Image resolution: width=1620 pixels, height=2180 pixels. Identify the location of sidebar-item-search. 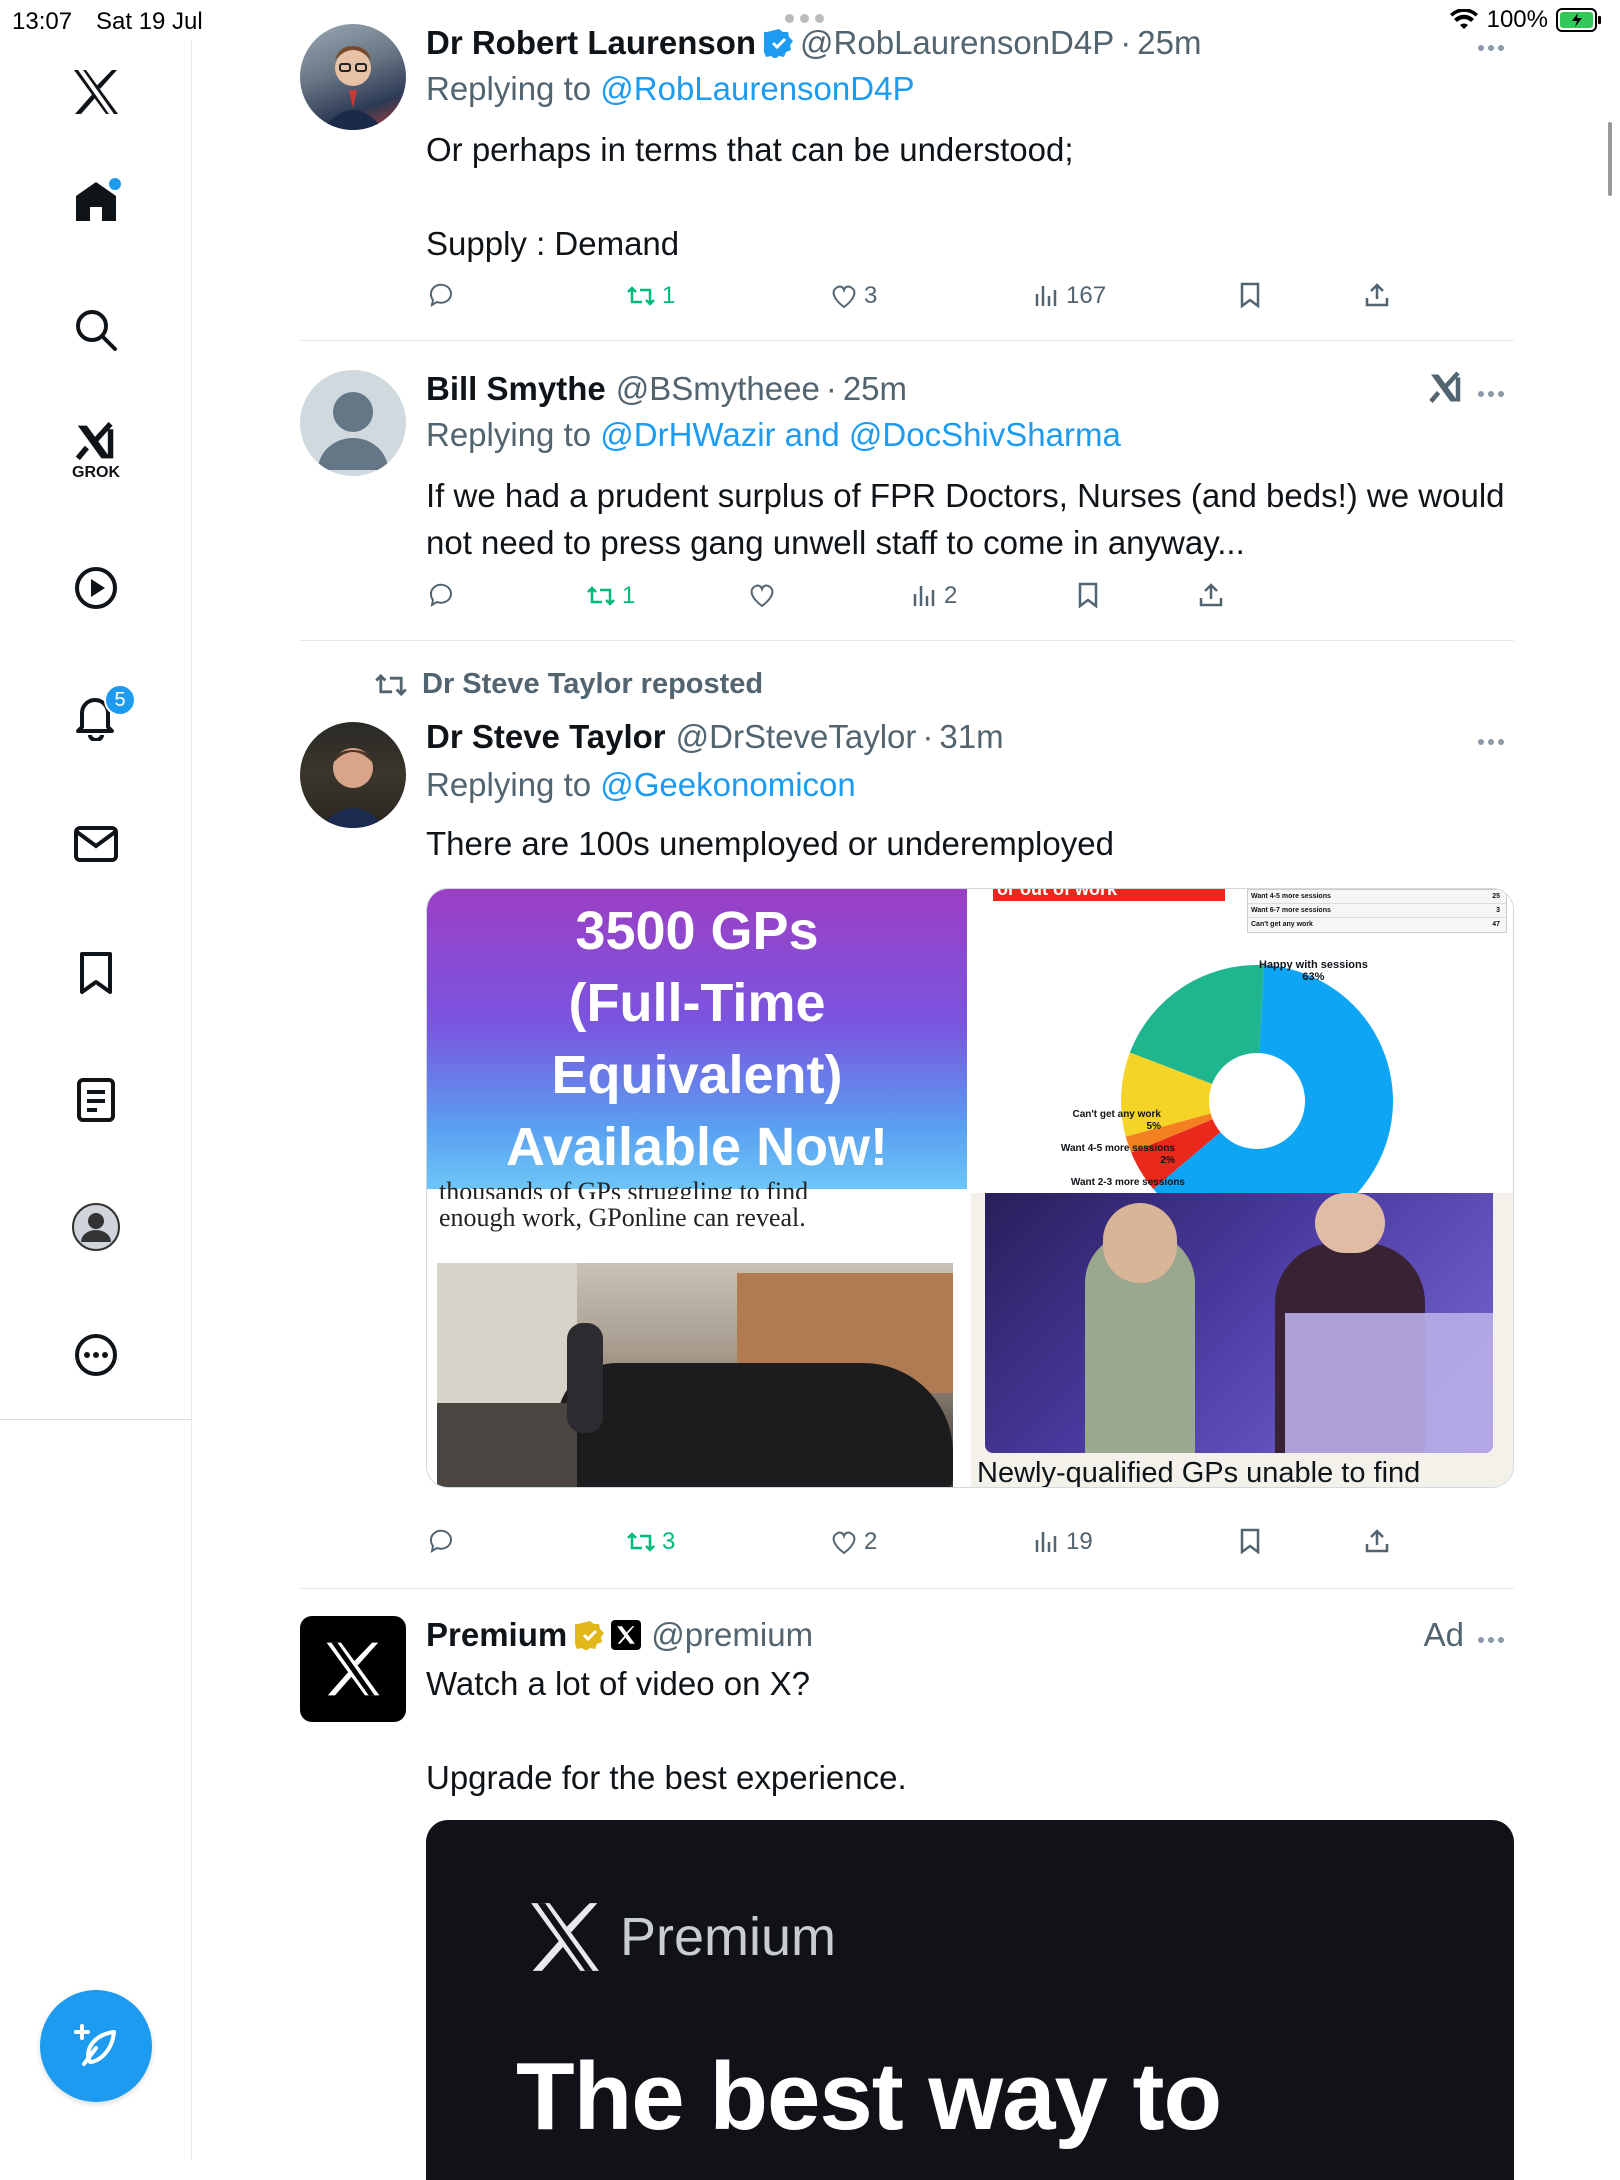
(96, 330).